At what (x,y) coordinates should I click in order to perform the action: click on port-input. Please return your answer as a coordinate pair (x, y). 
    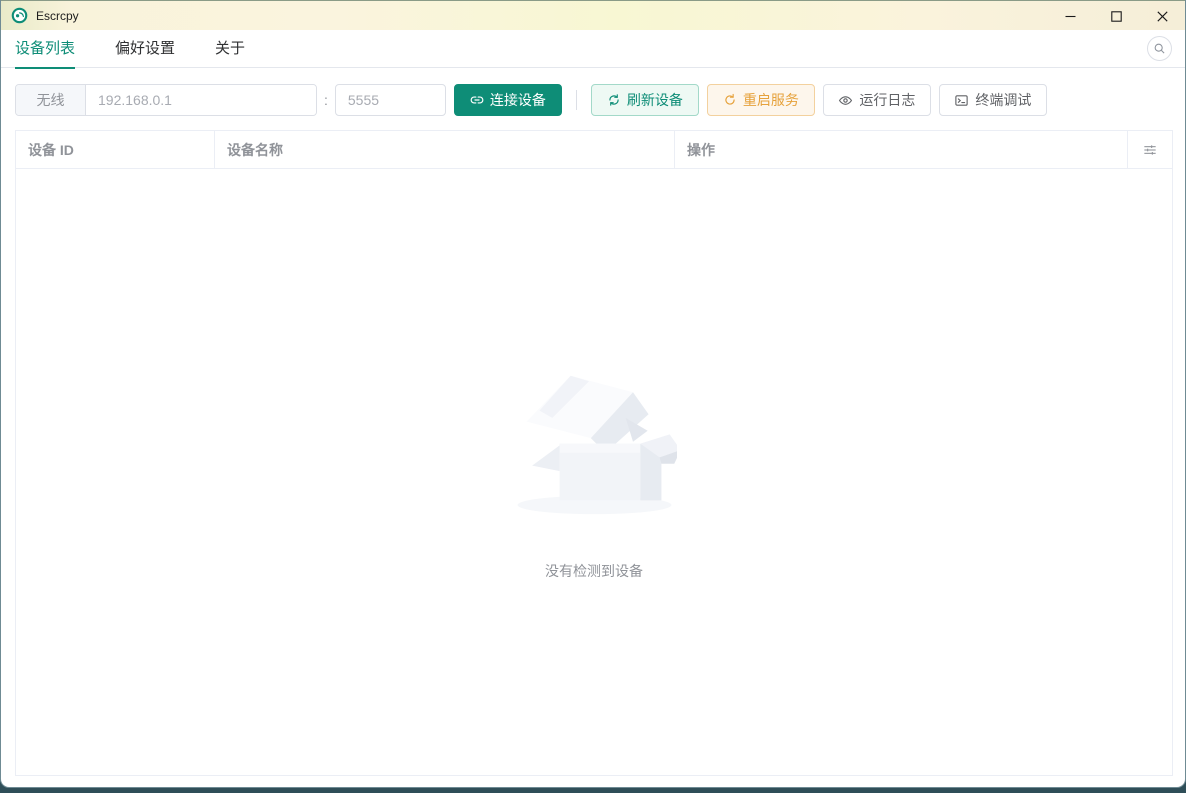
    Looking at the image, I should click on (390, 100).